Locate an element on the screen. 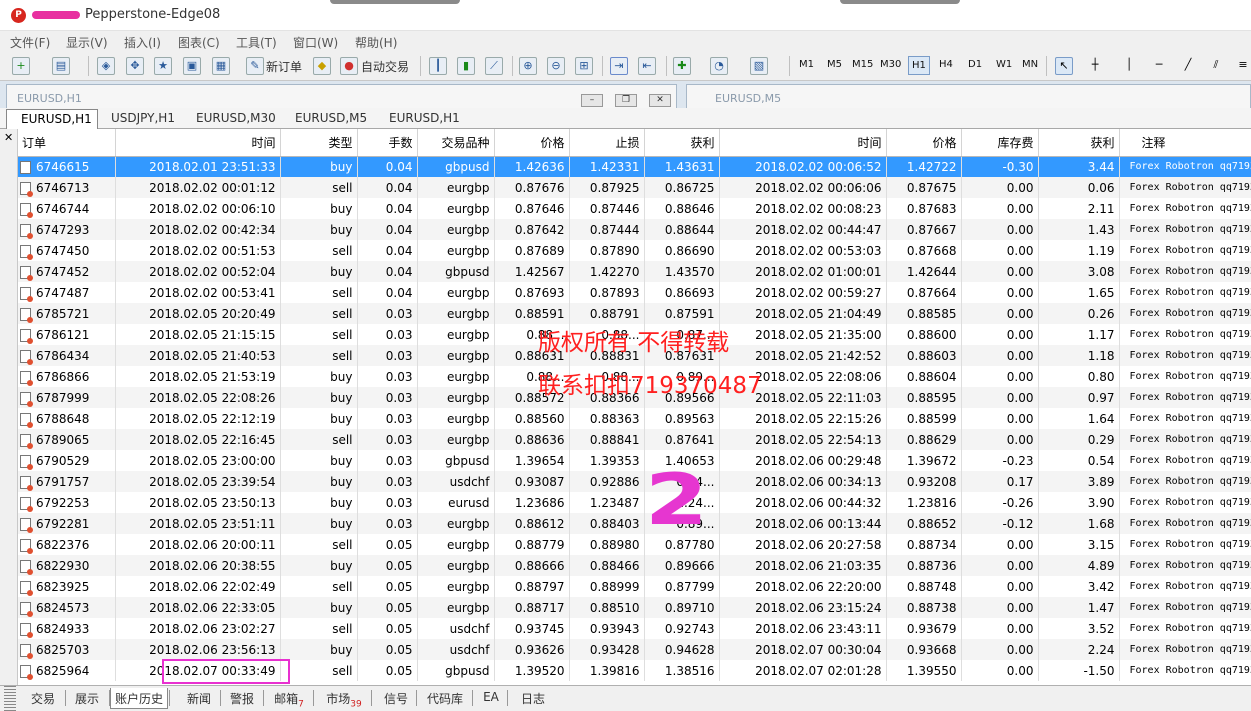 The image size is (1251, 711). column-header: 注释 is located at coordinates (1185, 143).